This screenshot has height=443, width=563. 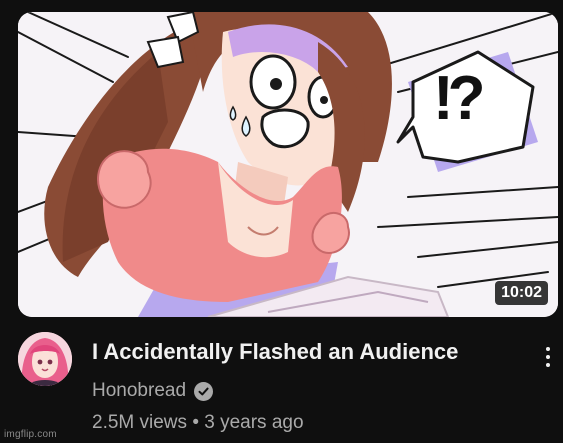 I want to click on view-count: 2.5M views, so click(x=140, y=422).